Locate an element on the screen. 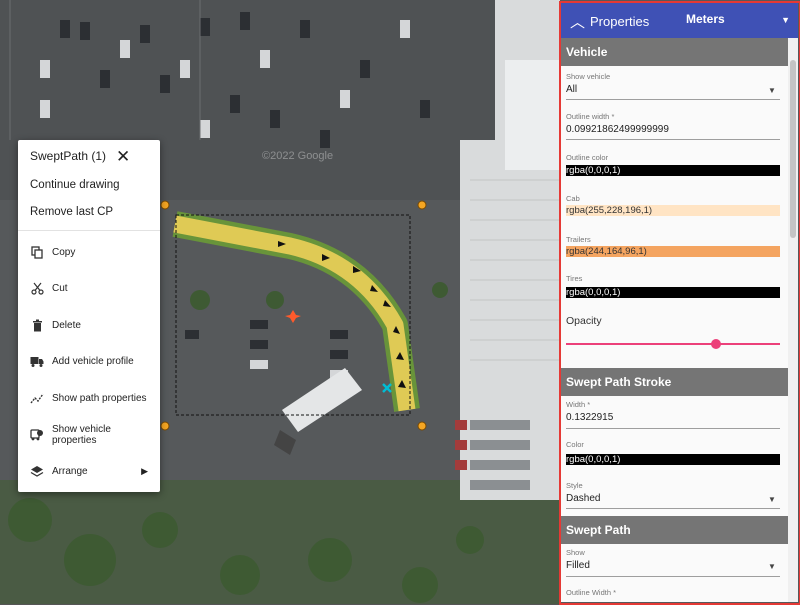 The height and width of the screenshot is (605, 800). cab-color-swatch: rgba(255,228,196,1) is located at coordinates (673, 210).